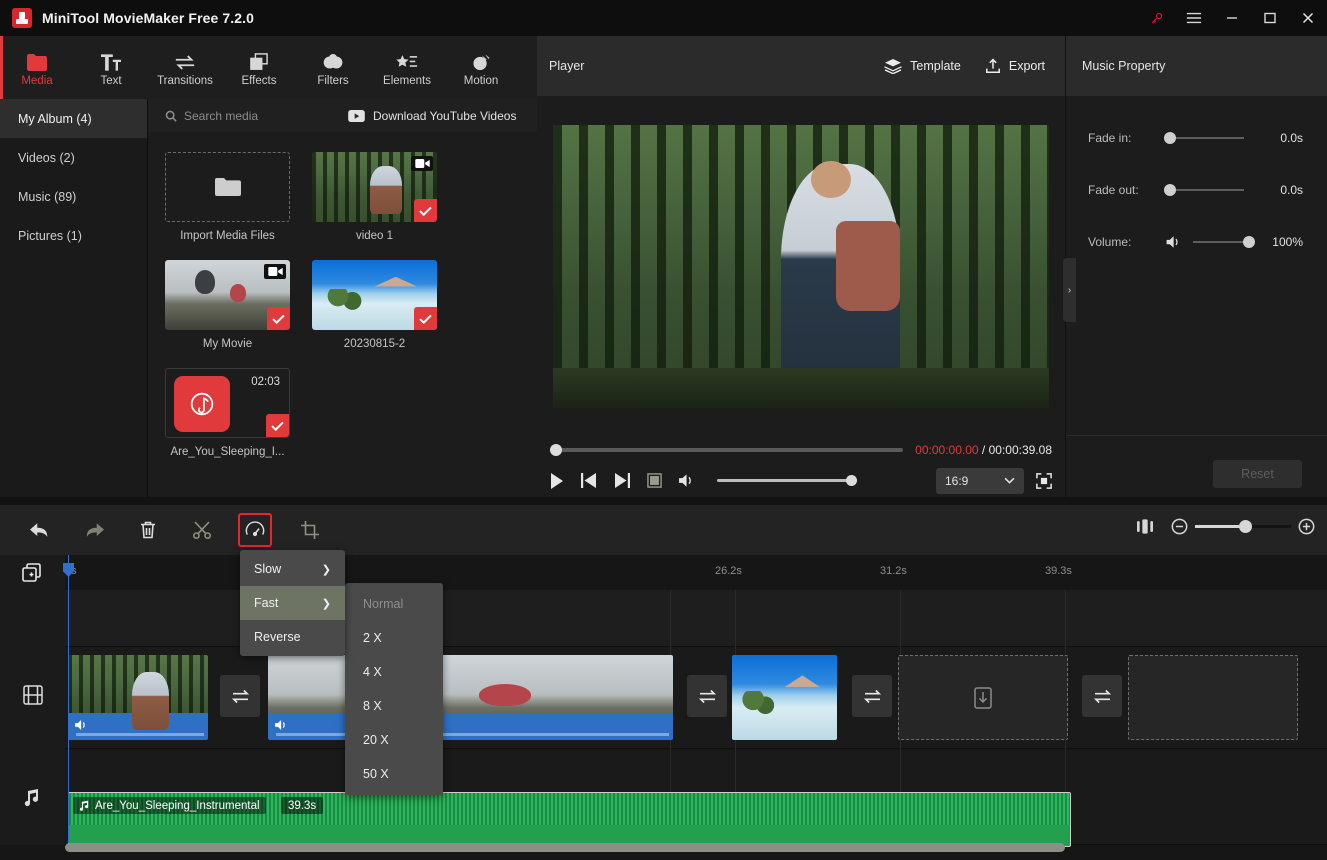 The image size is (1327, 860). I want to click on nav-item-media: Media, so click(37, 67).